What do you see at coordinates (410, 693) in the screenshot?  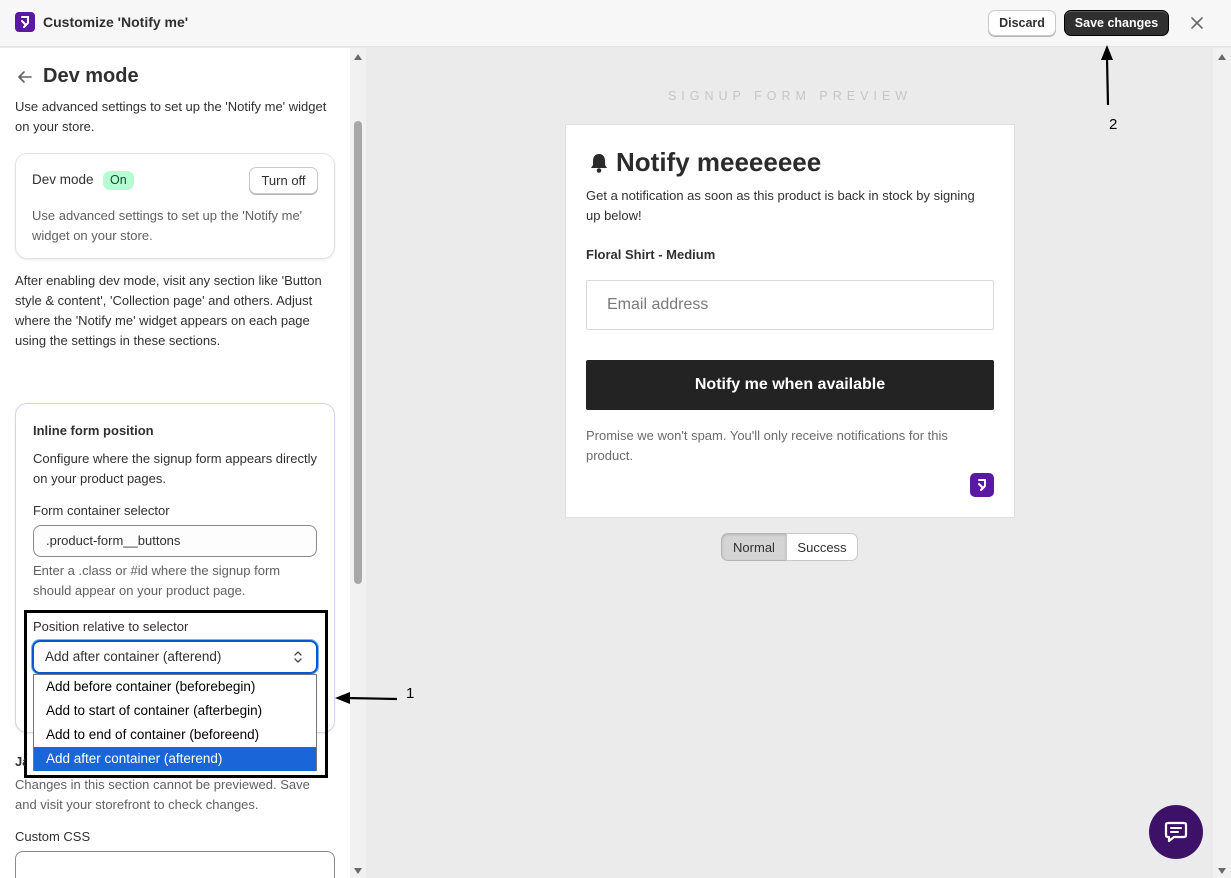 I see `annotation-number-1: 1` at bounding box center [410, 693].